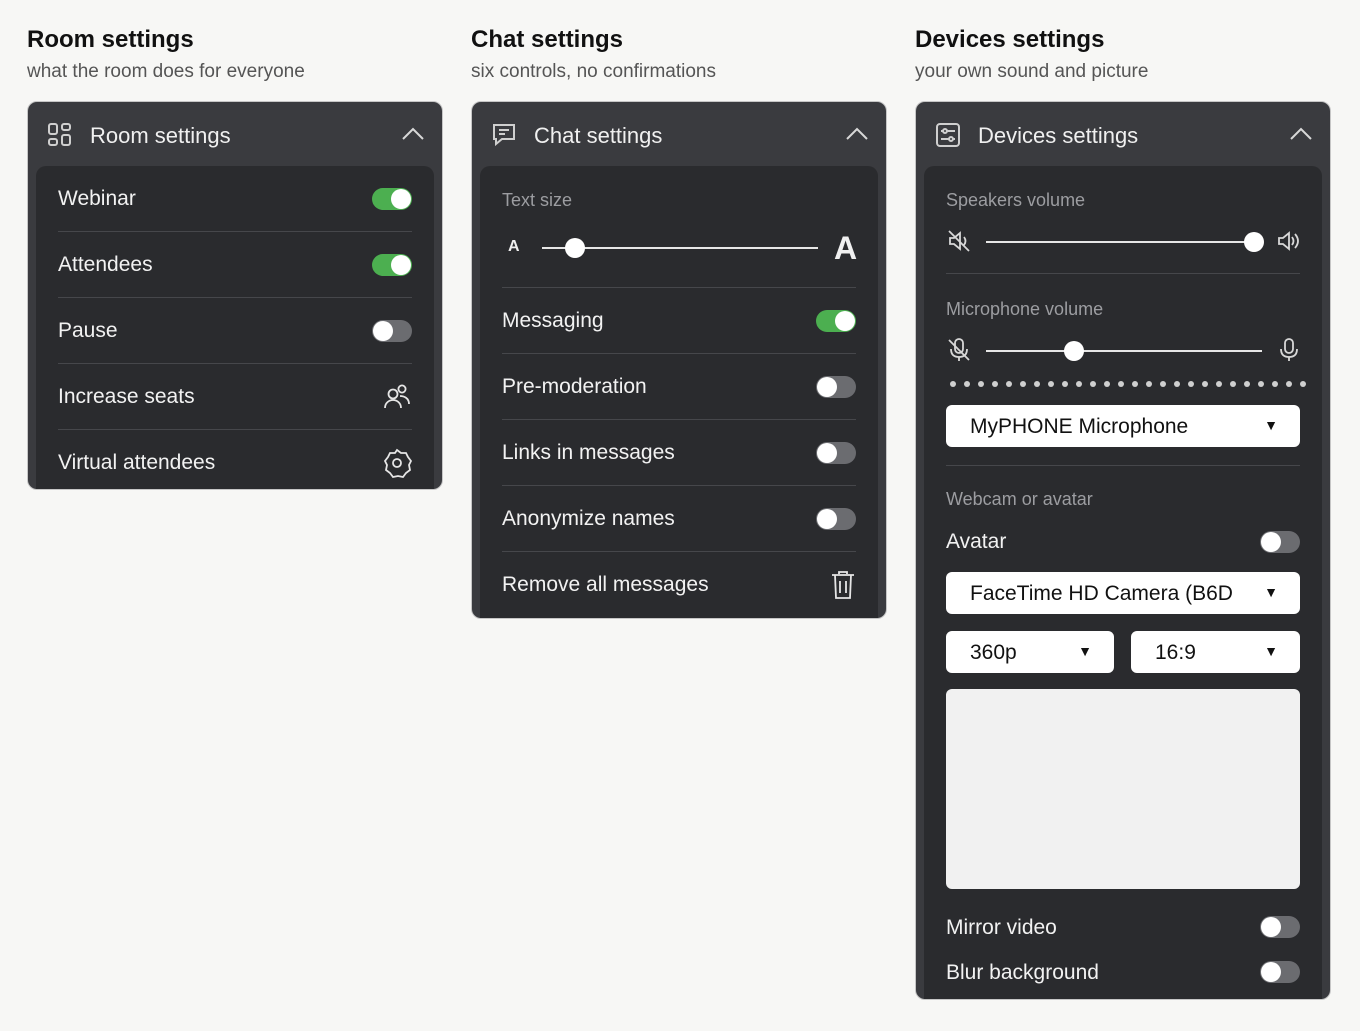 This screenshot has height=1031, width=1360. What do you see at coordinates (959, 350) in the screenshot?
I see `microphone-muted-icon` at bounding box center [959, 350].